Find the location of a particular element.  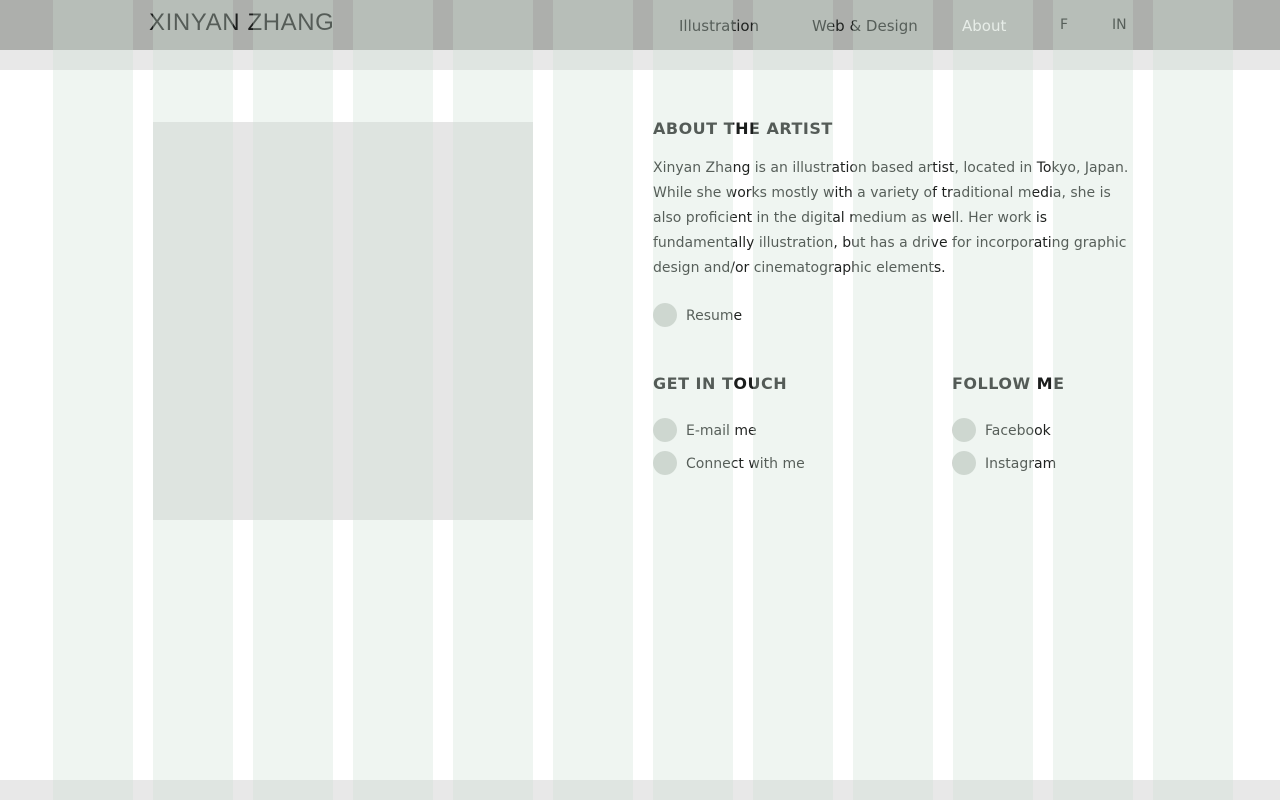

connect-label: Connect with me is located at coordinates (745, 464).